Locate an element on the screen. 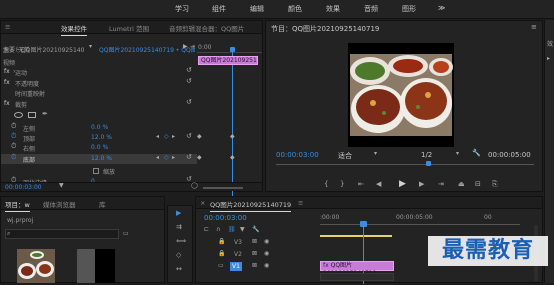 This screenshot has width=554, height=285. go-to-out-icon: ⇥ is located at coordinates (441, 184).